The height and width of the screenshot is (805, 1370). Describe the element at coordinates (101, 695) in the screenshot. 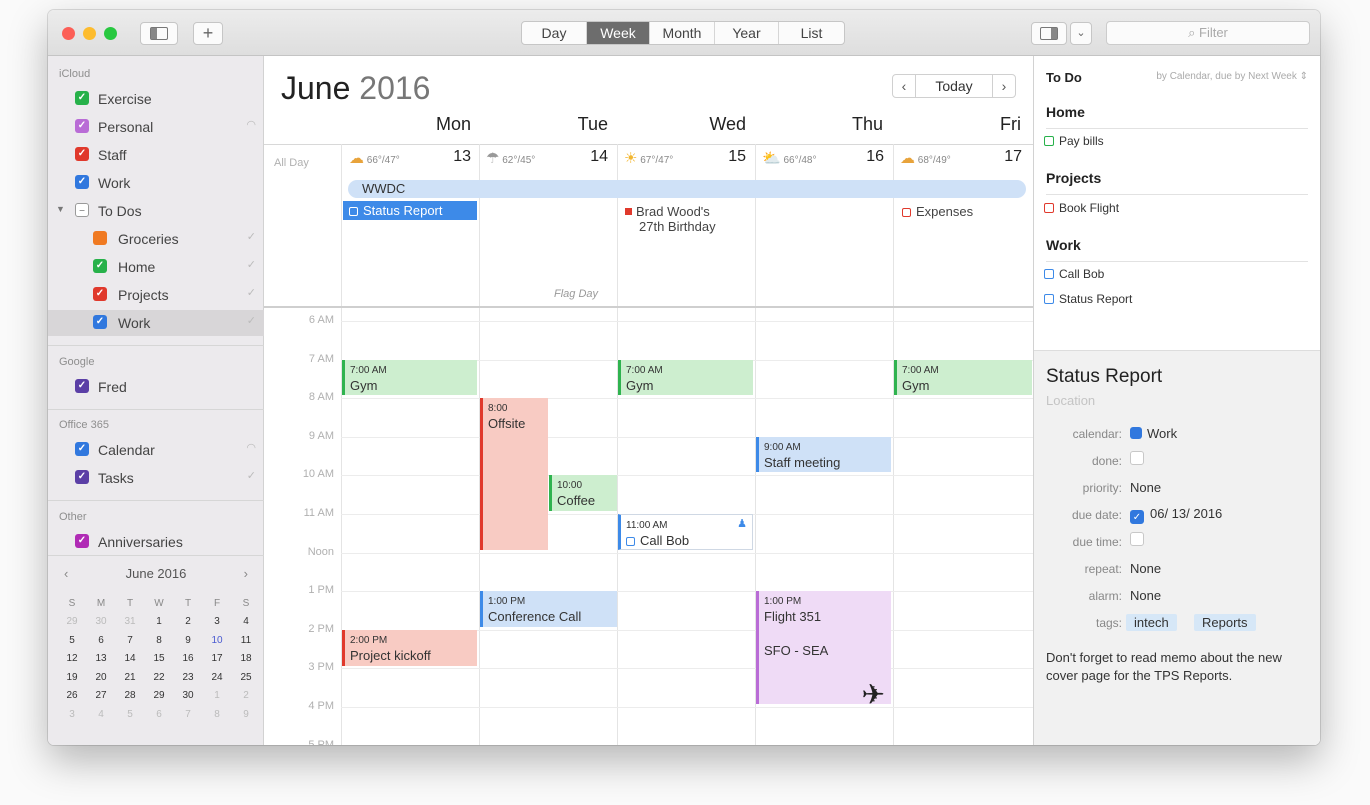

I see `mini-calendar-day: 27` at that location.